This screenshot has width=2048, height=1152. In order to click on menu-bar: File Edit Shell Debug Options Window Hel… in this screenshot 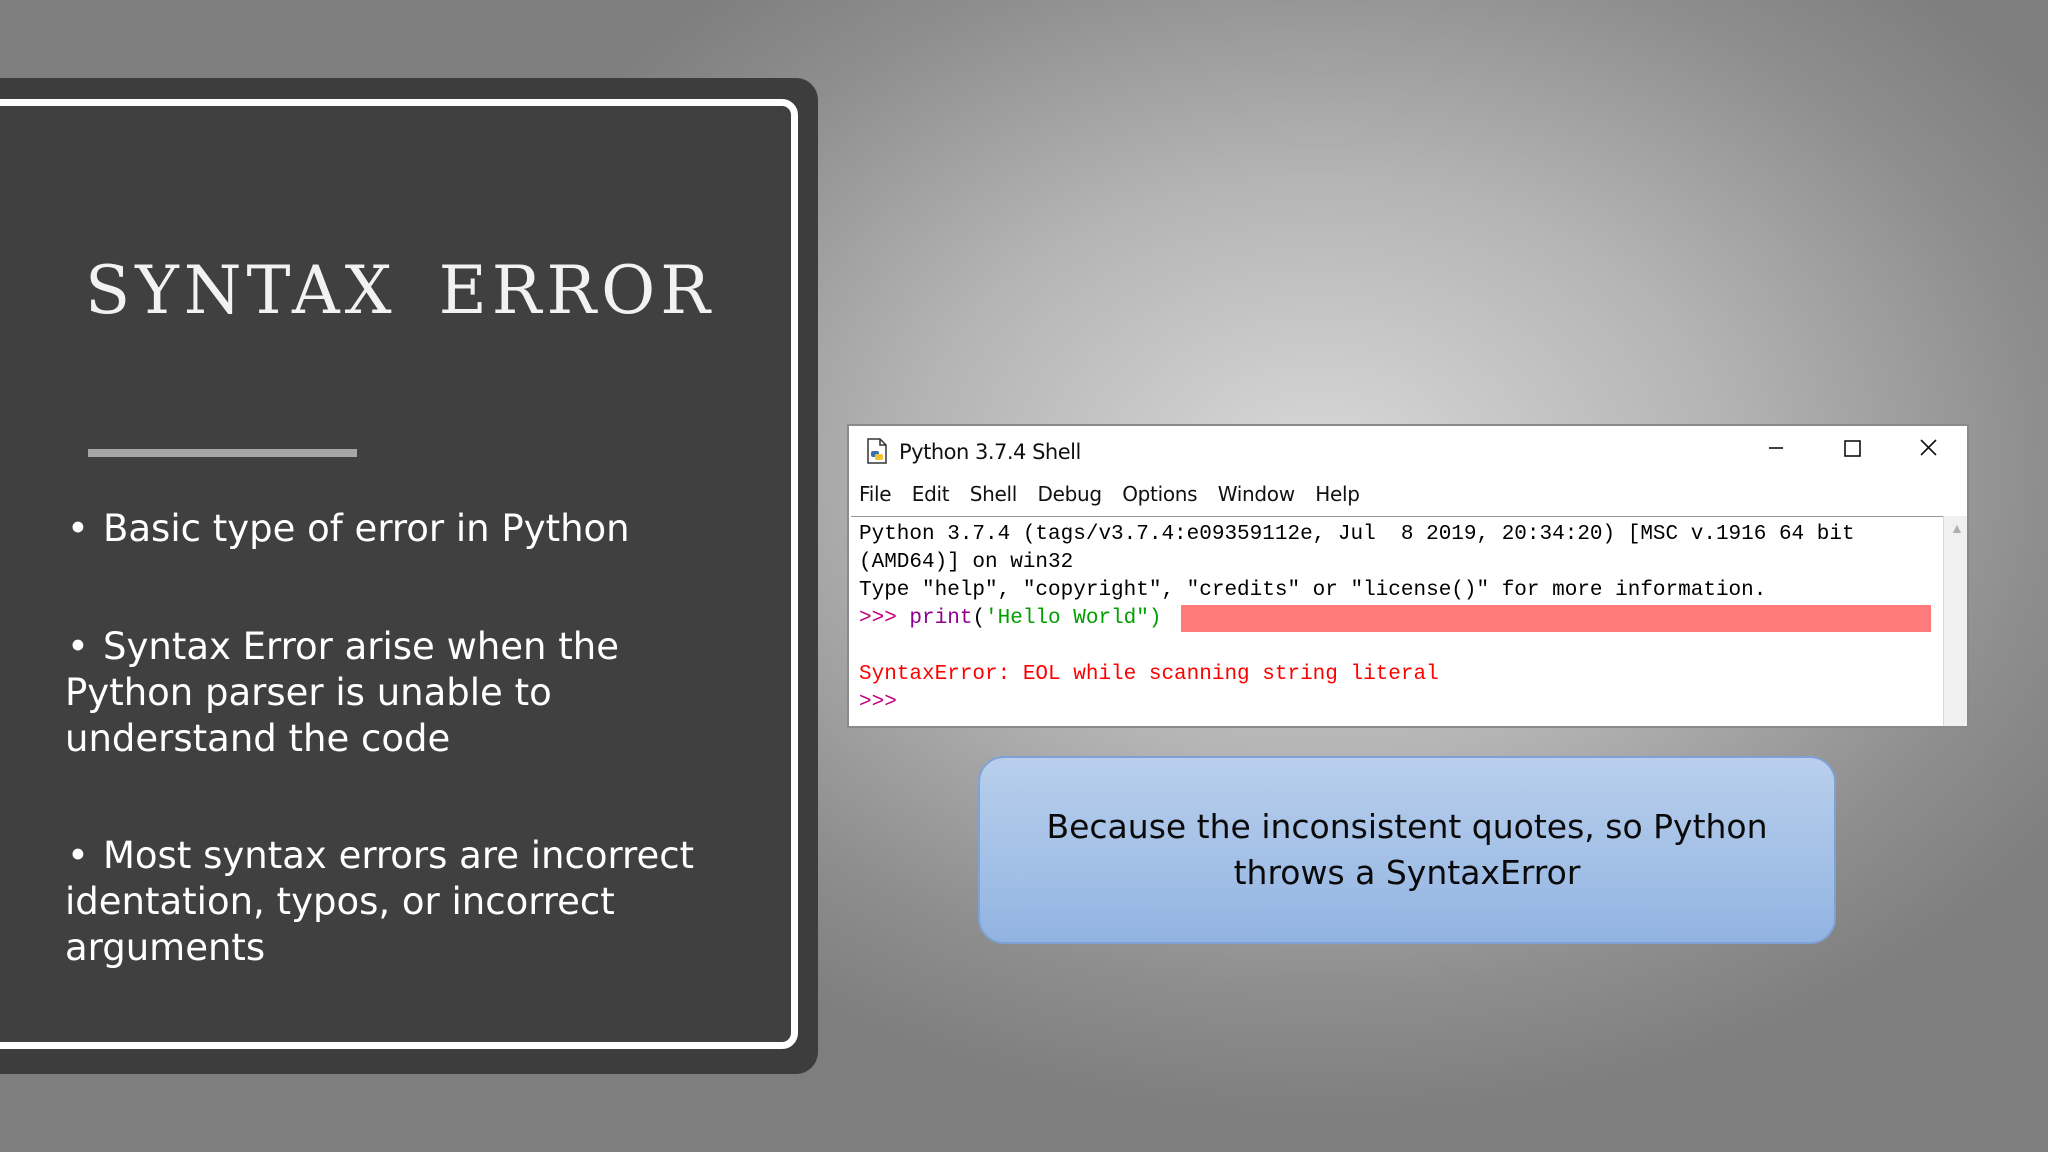, I will do `click(1117, 497)`.